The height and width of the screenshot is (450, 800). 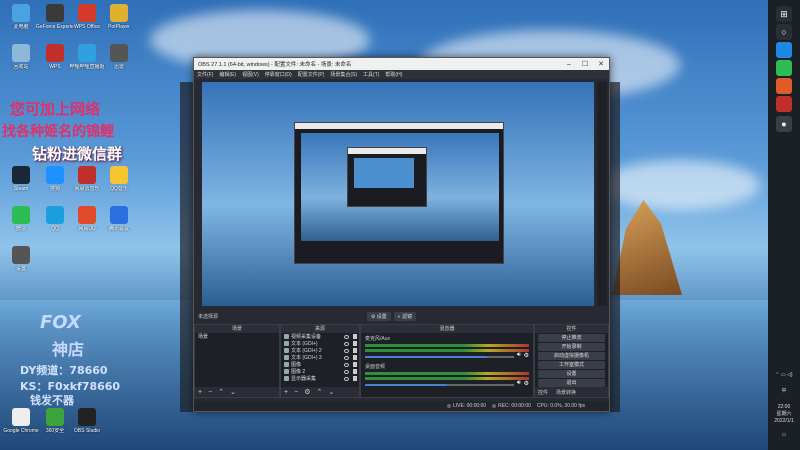 I want to click on source-item: 文本 (GDI+) 3, so click(x=320, y=357).